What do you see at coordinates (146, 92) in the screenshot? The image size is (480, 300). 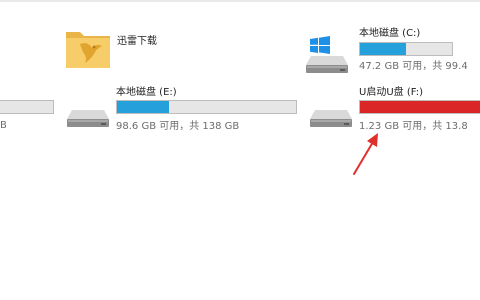 I see `drive-label: 本地磁盘 (E:)` at bounding box center [146, 92].